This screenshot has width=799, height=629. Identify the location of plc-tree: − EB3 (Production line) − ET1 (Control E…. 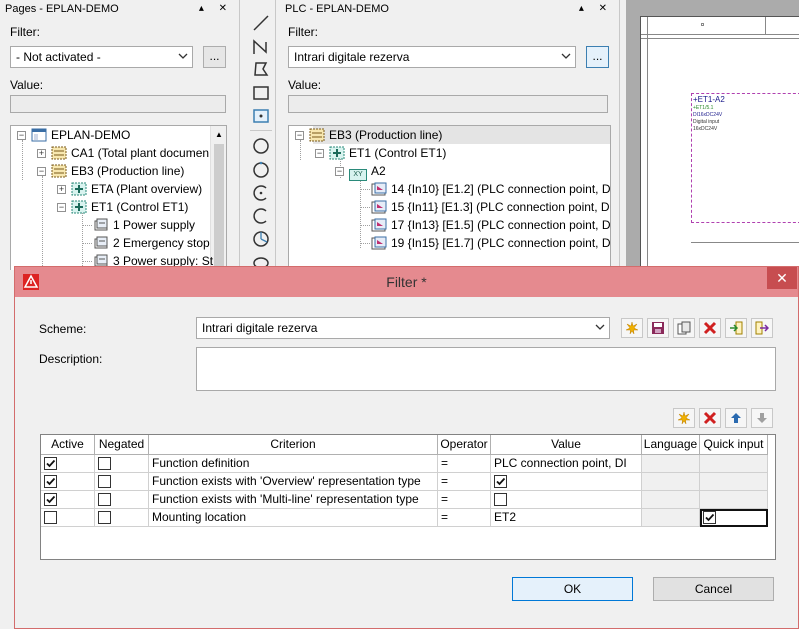
(449, 197).